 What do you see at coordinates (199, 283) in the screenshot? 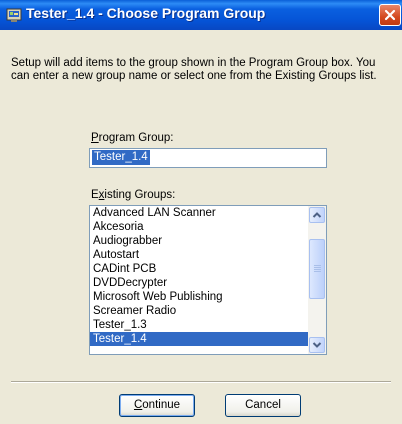
I see `list-item: DVDDecrypter` at bounding box center [199, 283].